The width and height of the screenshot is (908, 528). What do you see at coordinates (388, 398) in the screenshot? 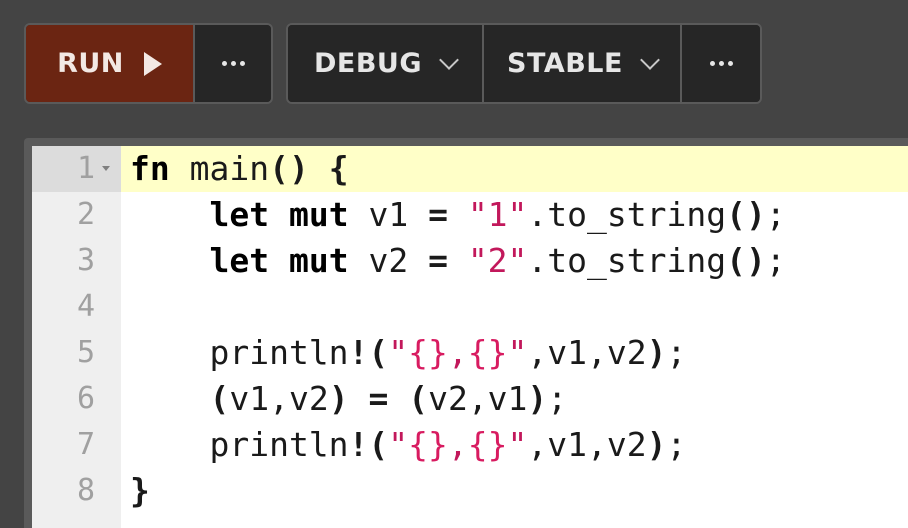
I see `code-text: (v1,v2) = (v2,v1);` at bounding box center [388, 398].